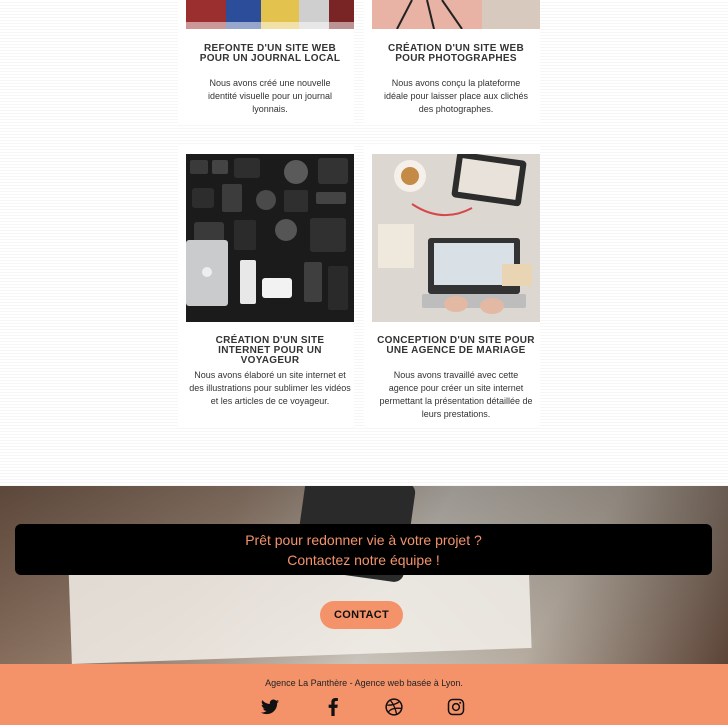 The height and width of the screenshot is (725, 728). What do you see at coordinates (361, 615) in the screenshot?
I see `contact-button: CONTACT` at bounding box center [361, 615].